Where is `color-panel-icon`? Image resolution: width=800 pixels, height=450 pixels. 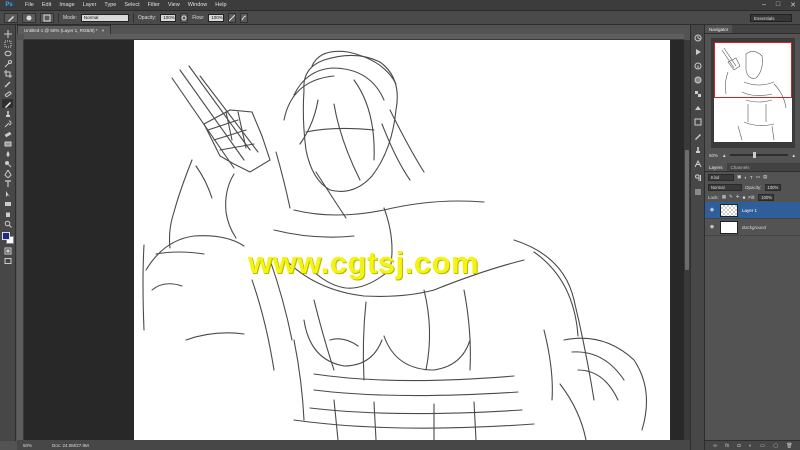
color-panel-icon is located at coordinates (698, 80).